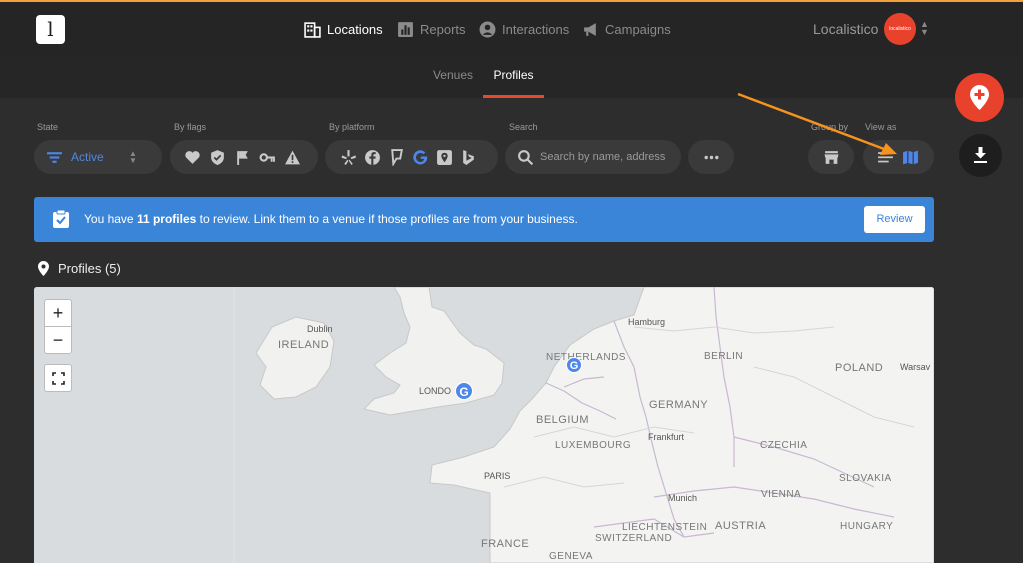 This screenshot has width=1023, height=563. What do you see at coordinates (634, 538) in the screenshot?
I see `map-label-switzerland: SWITZERLAND` at bounding box center [634, 538].